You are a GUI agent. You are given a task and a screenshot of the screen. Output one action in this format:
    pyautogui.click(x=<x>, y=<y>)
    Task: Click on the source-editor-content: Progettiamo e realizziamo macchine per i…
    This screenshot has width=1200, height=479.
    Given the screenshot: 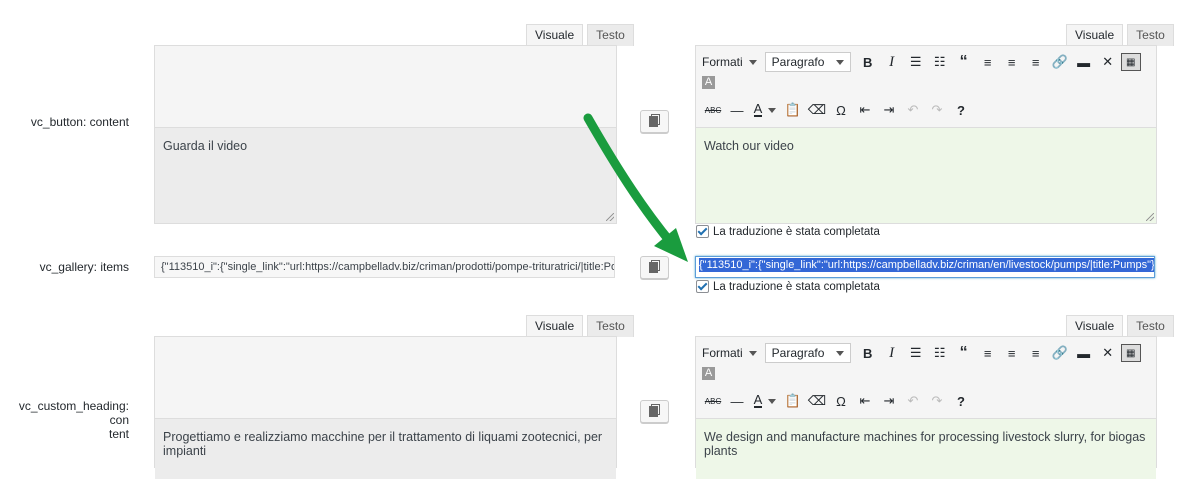 What is the action you would take?
    pyautogui.click(x=385, y=449)
    